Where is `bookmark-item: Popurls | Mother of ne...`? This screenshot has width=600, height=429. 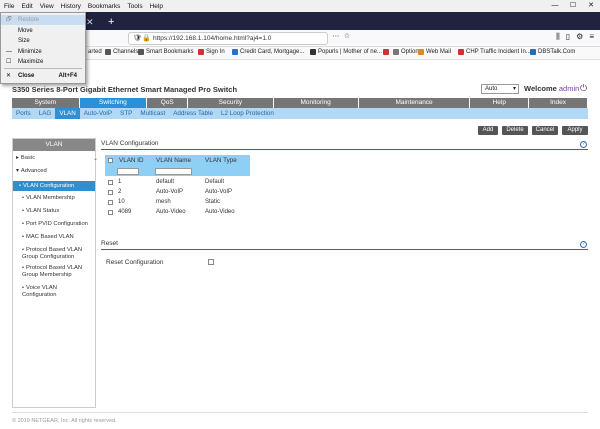
bookmark-item: Popurls | Mother of ne... is located at coordinates (346, 52).